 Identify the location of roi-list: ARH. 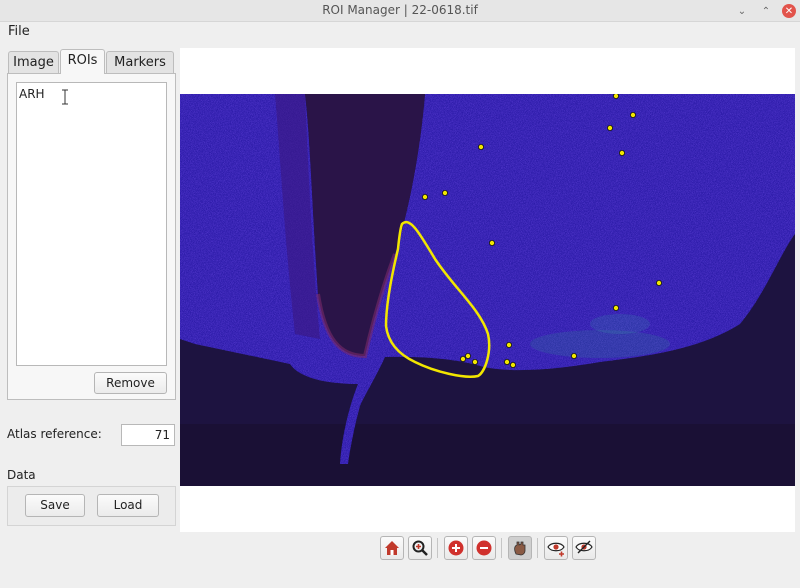
(91, 224).